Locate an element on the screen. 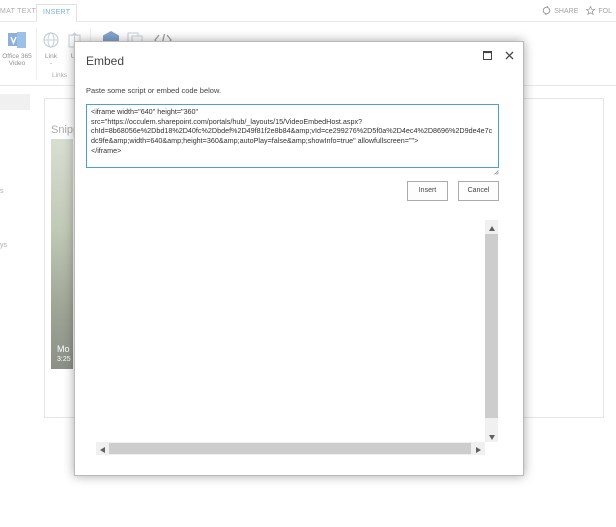  horizontal-scrollbar-thumb is located at coordinates (290, 448).